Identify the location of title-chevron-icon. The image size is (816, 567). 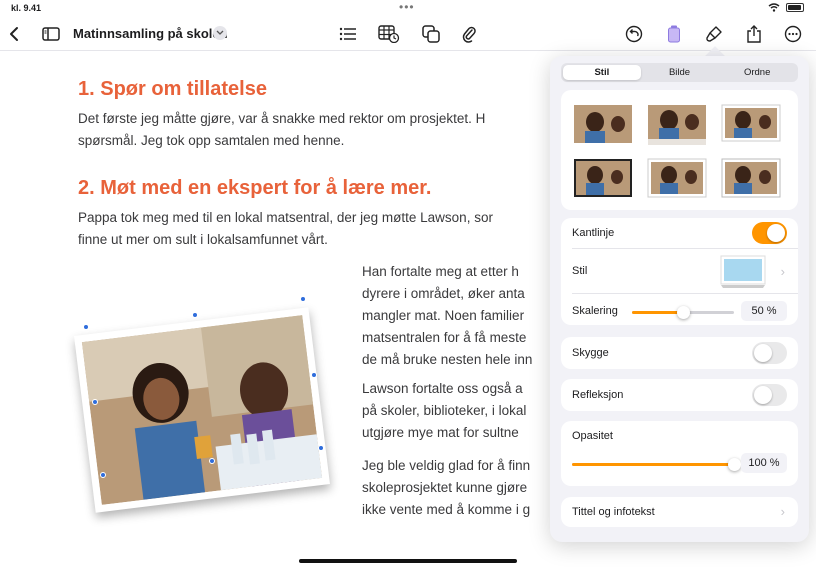
(220, 33).